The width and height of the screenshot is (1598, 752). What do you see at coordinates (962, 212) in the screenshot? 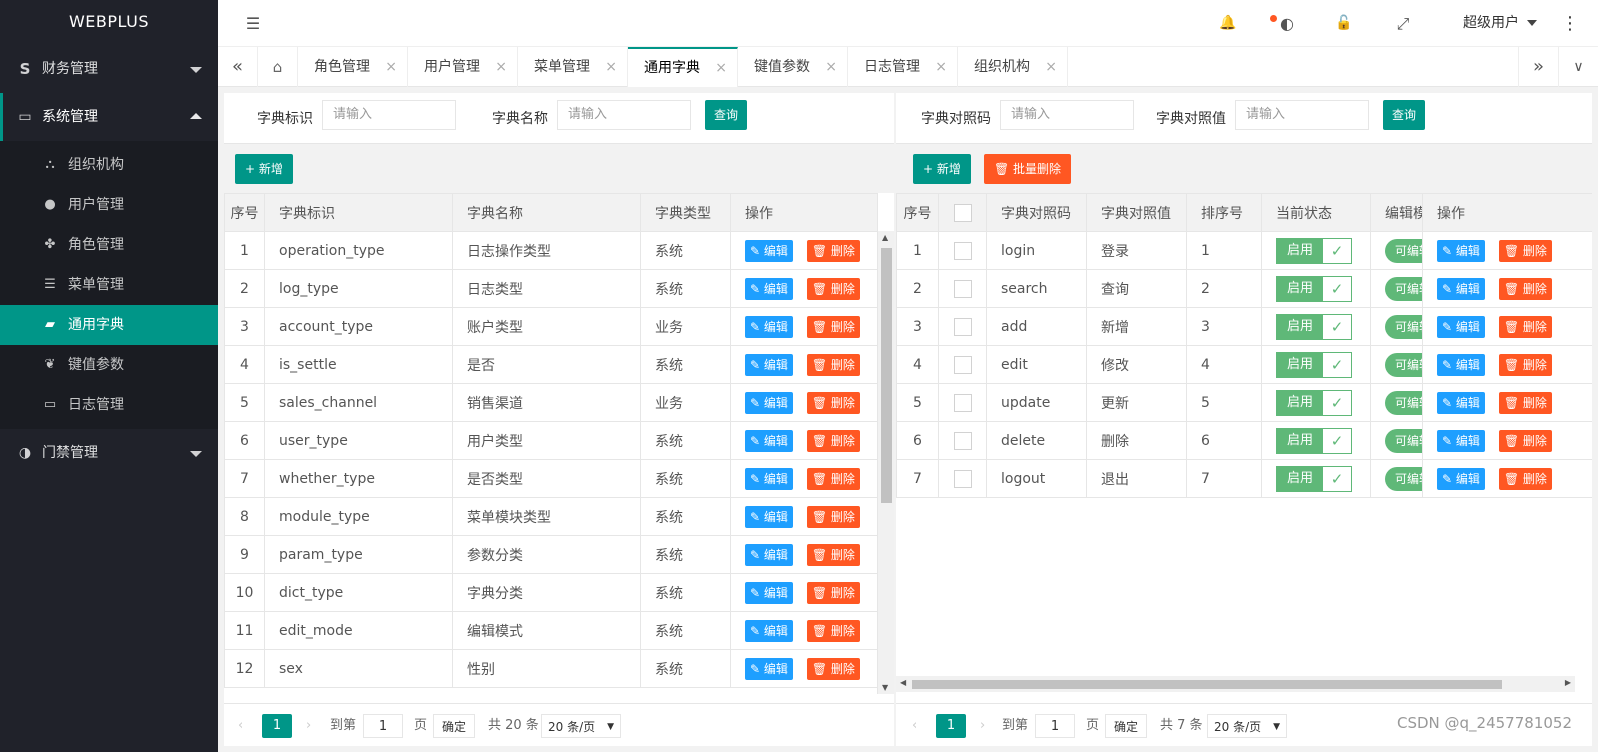
I see `select-all-checkbox` at bounding box center [962, 212].